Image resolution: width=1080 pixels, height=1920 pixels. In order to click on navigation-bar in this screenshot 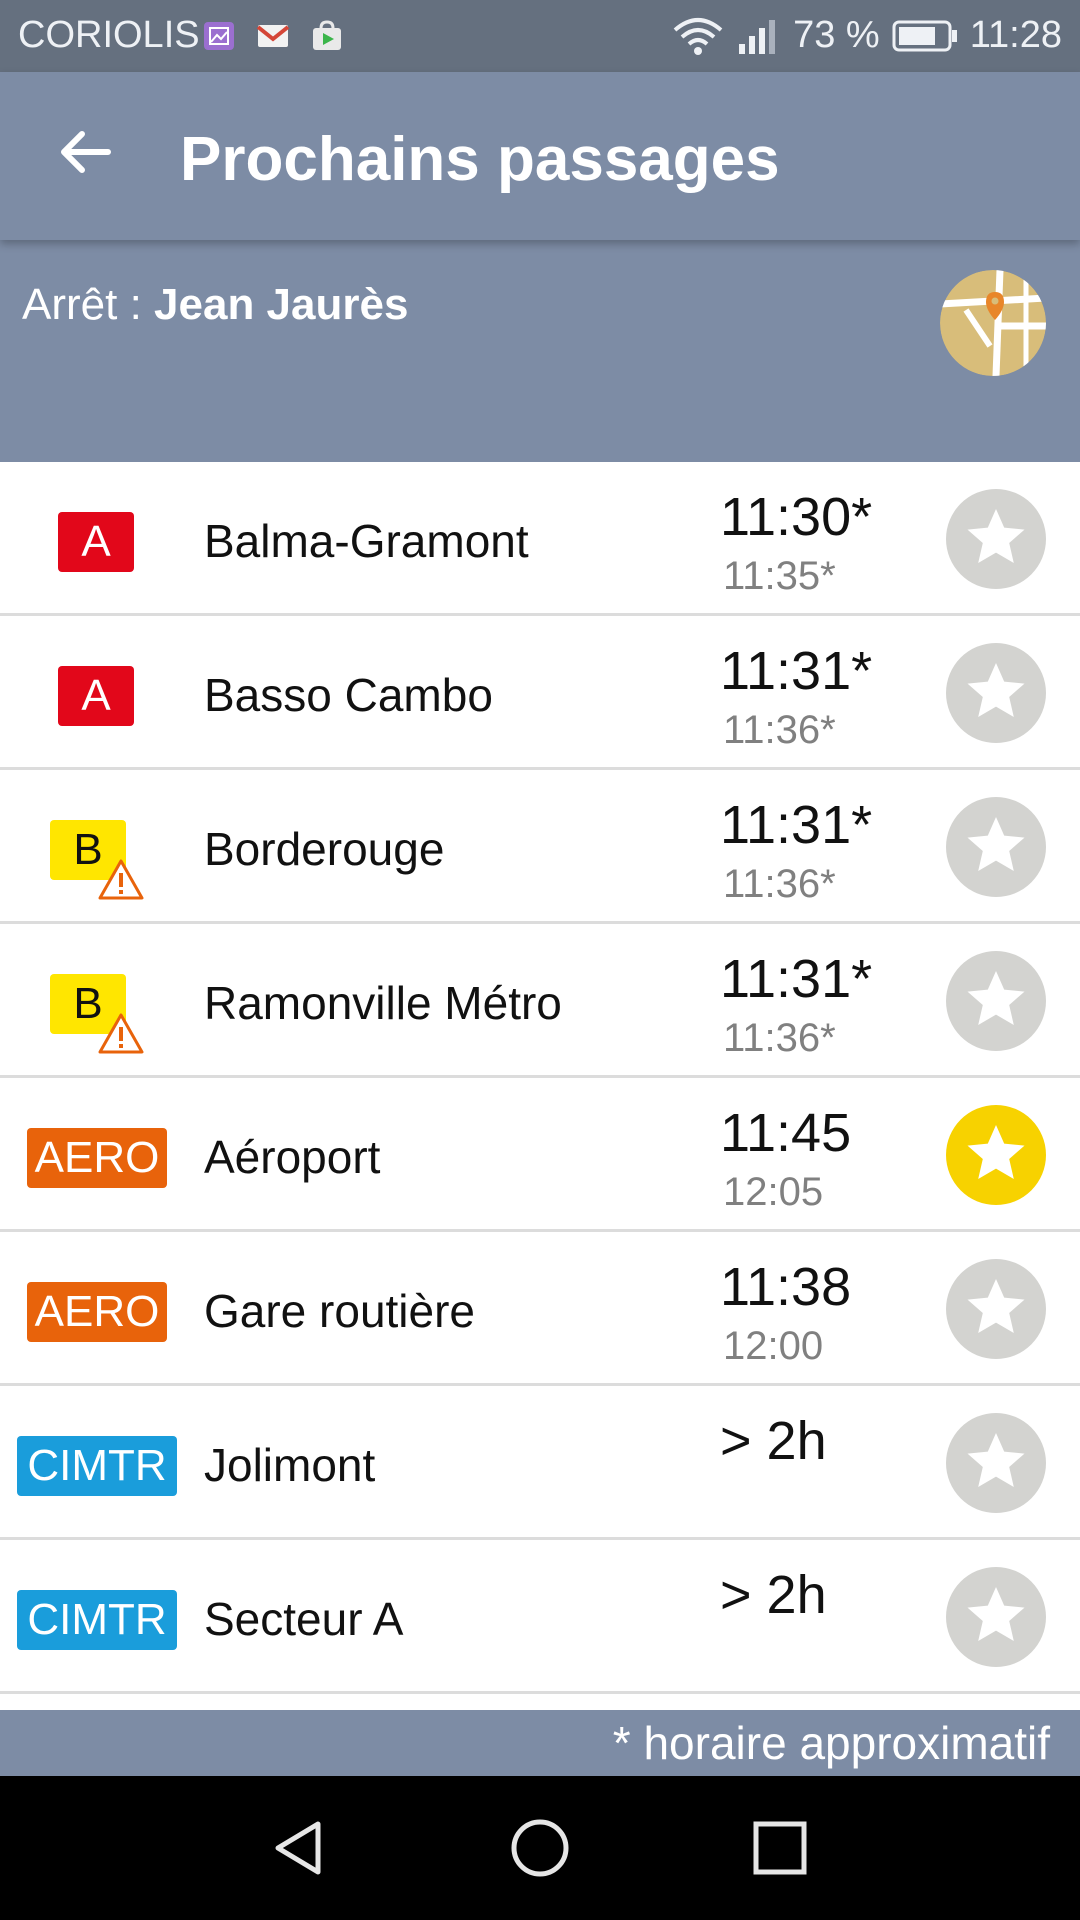, I will do `click(540, 1848)`.